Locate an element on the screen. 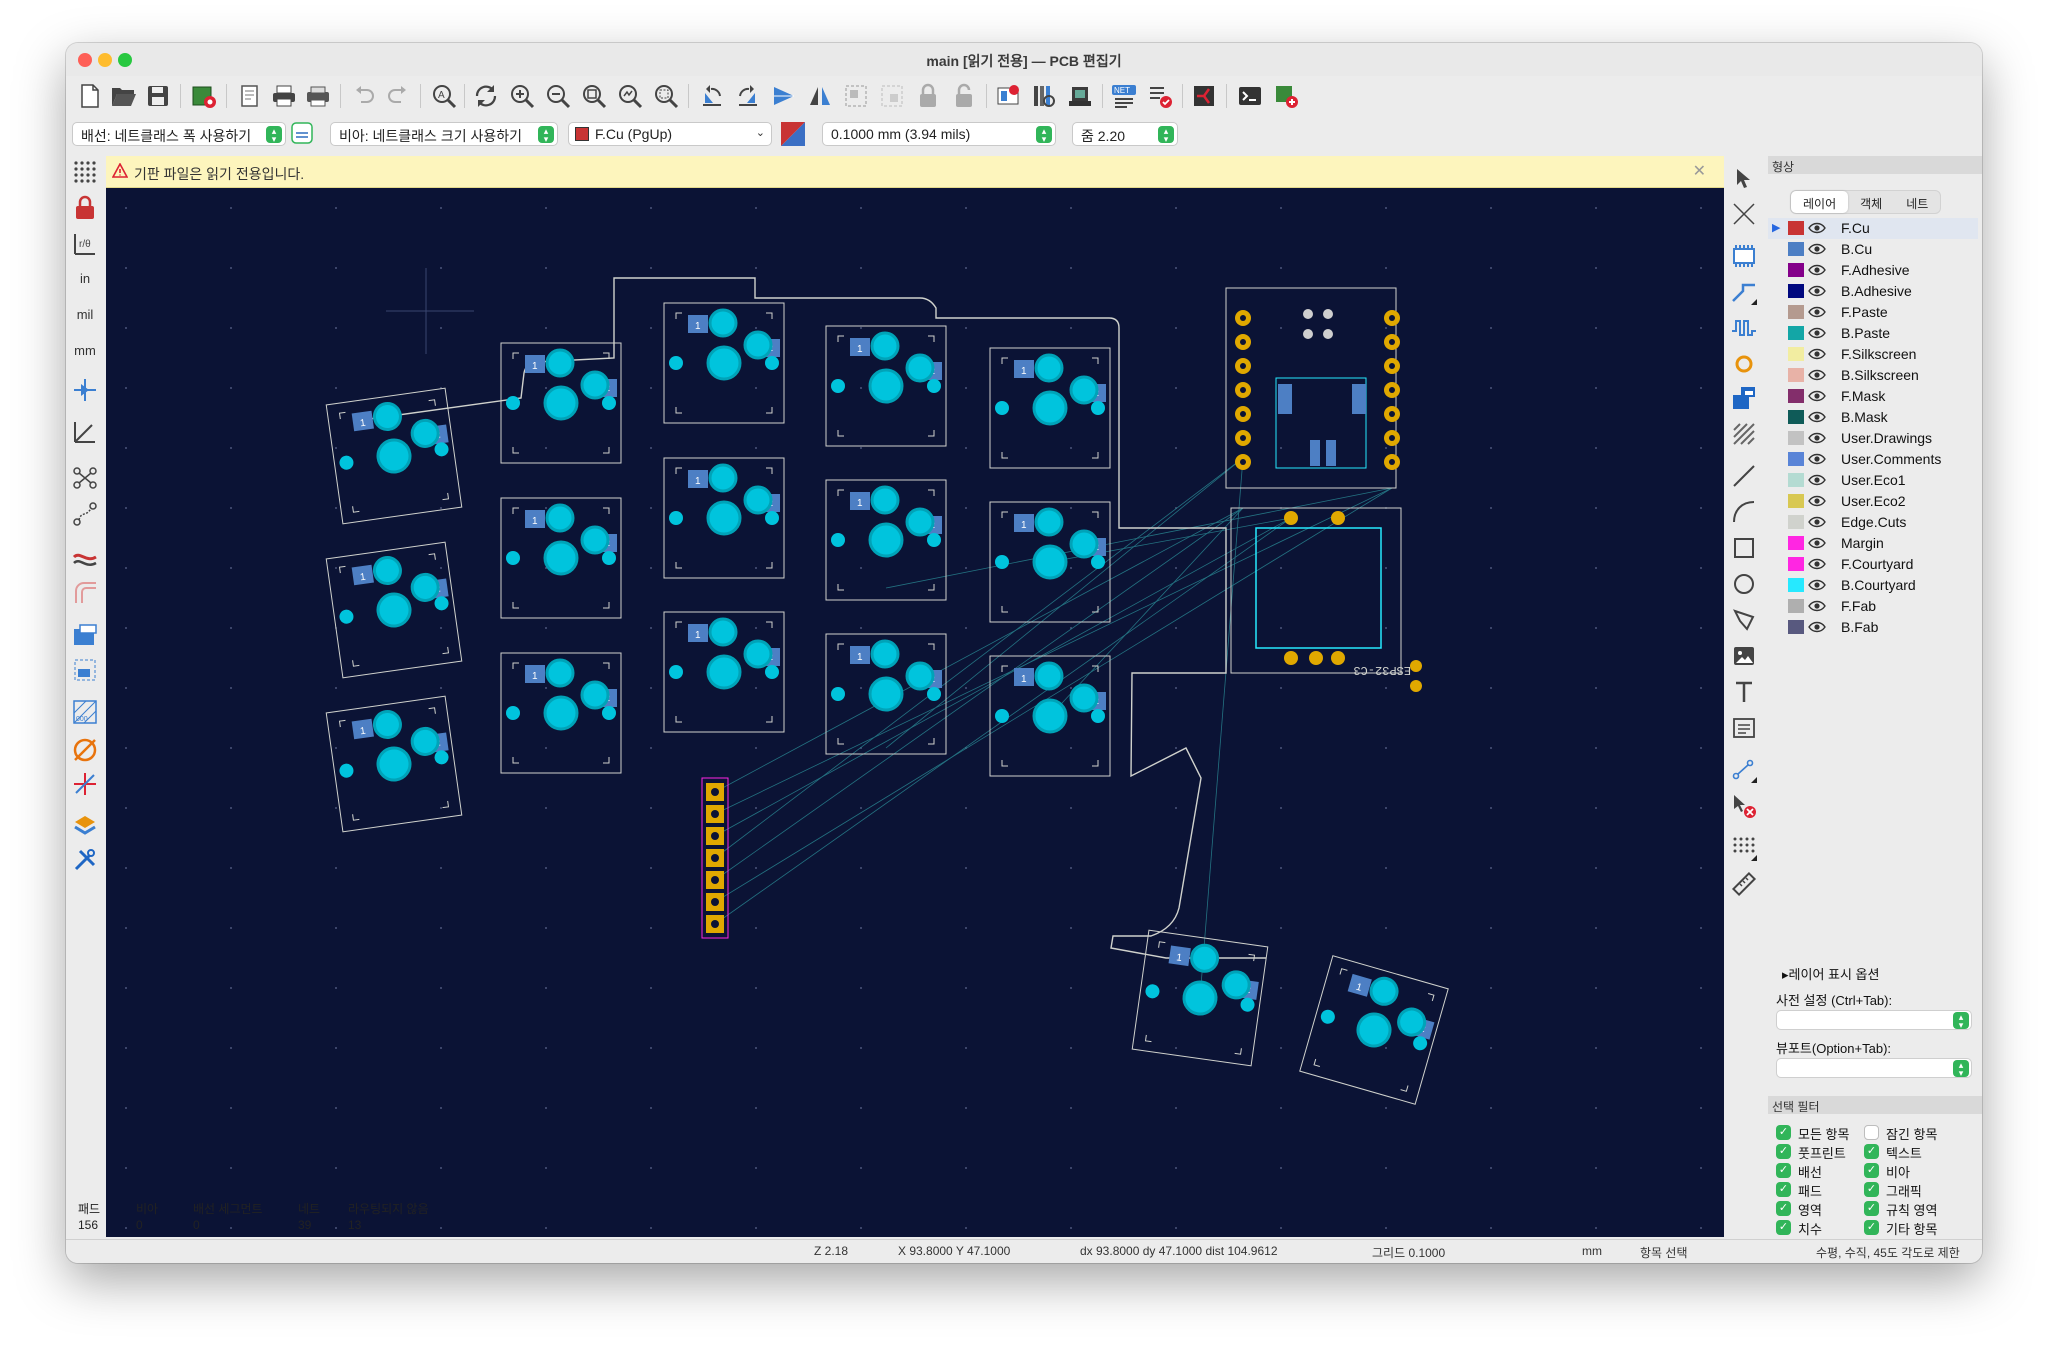 The width and height of the screenshot is (2048, 1351). zoom-select: 줌 2.20 ▴ ▾ is located at coordinates (1125, 134).